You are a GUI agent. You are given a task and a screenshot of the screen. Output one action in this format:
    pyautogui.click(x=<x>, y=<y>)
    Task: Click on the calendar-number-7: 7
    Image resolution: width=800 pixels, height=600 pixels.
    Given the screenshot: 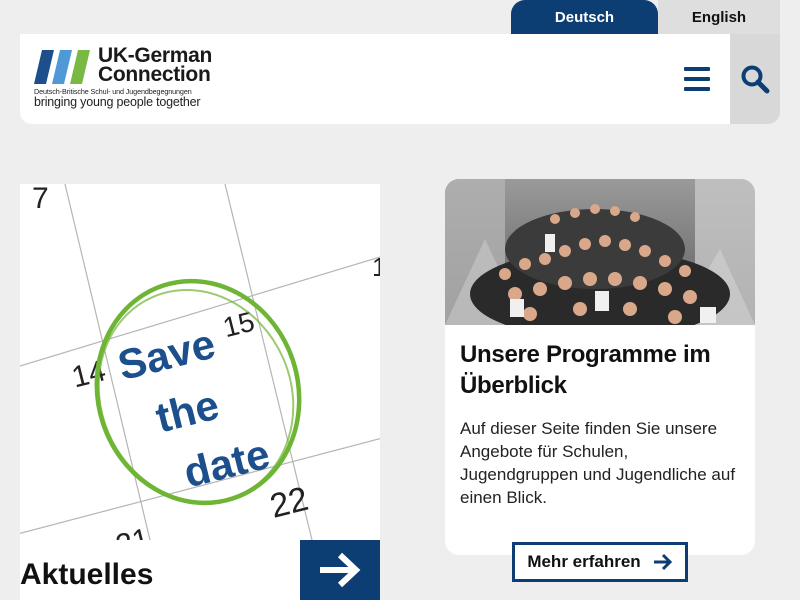 What is the action you would take?
    pyautogui.click(x=40, y=199)
    